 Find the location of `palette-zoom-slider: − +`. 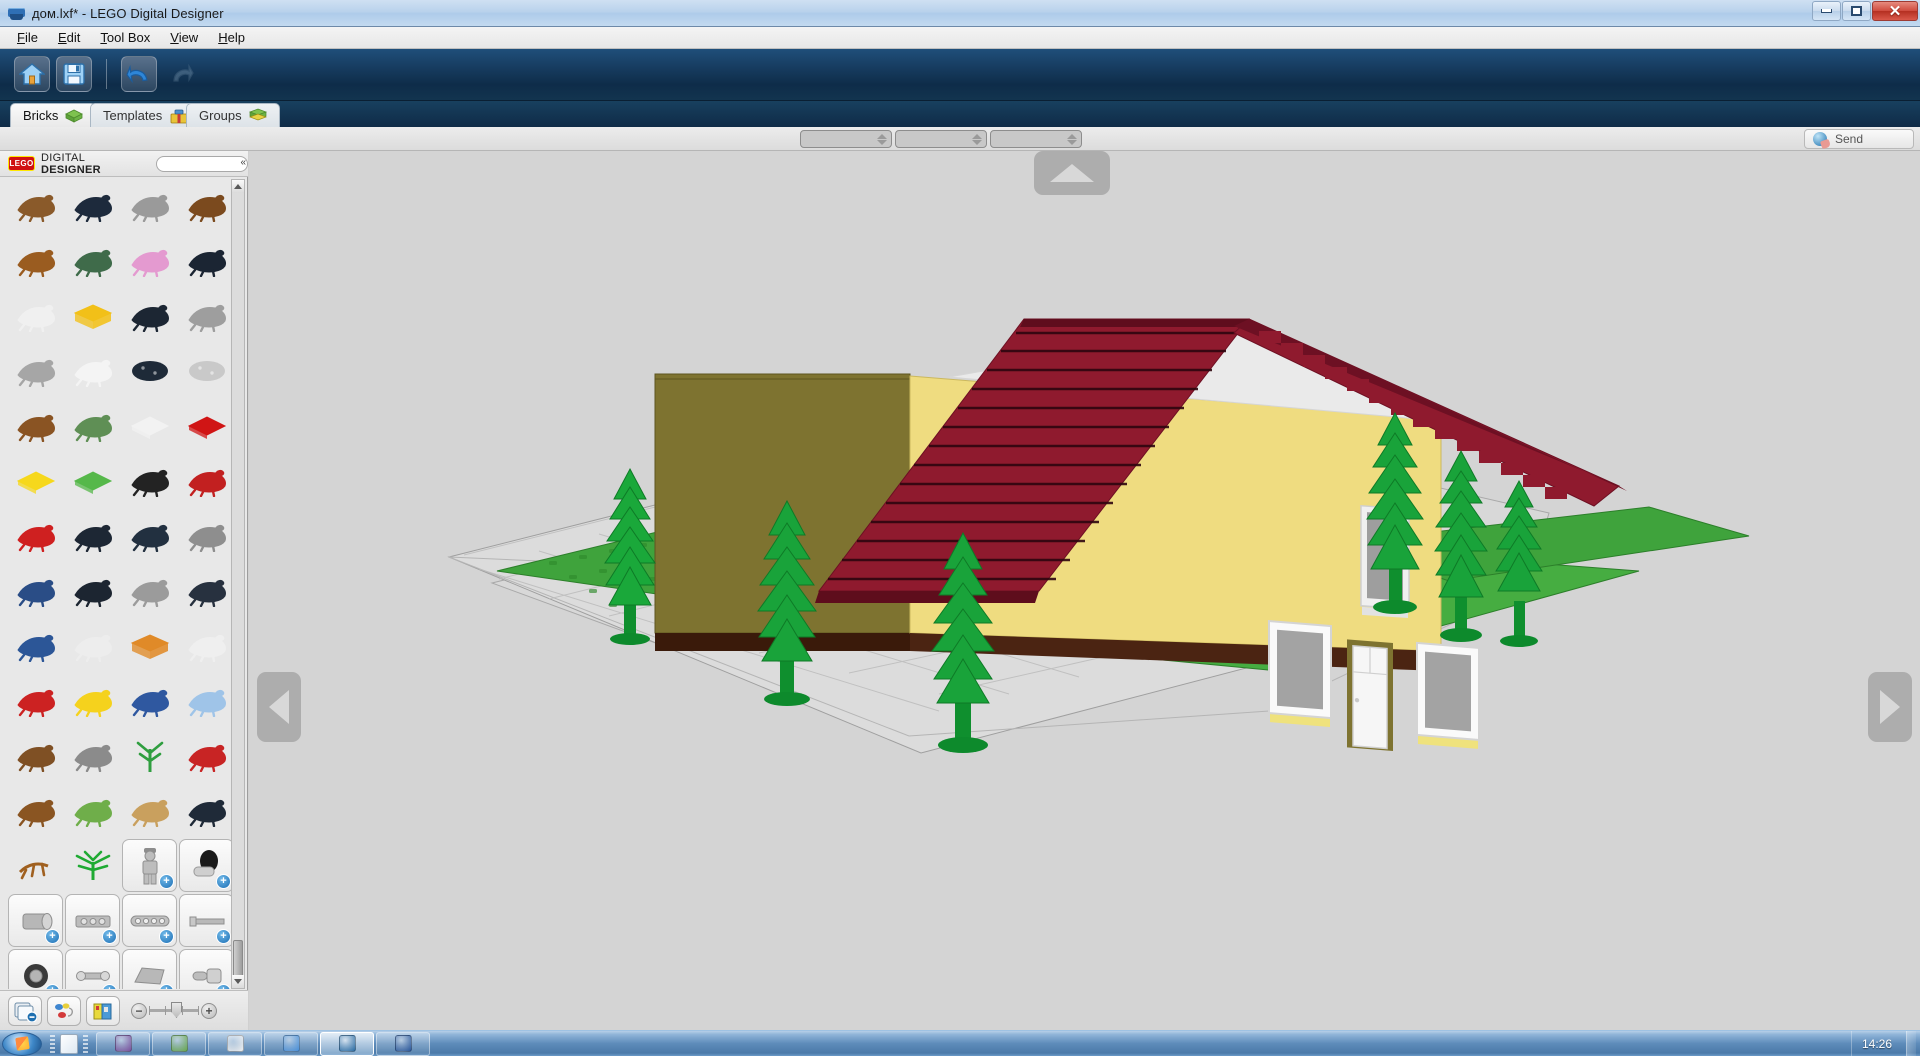

palette-zoom-slider: − + is located at coordinates (174, 1010).